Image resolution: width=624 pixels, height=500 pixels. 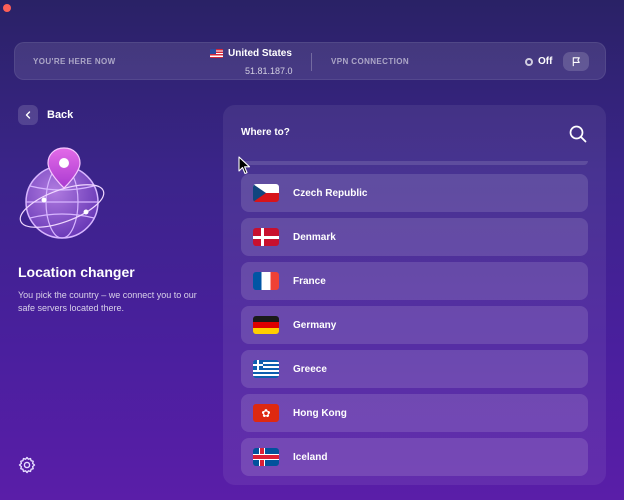 I want to click on country-item-hong-kong: ✿ Hong Kong, so click(x=414, y=413).